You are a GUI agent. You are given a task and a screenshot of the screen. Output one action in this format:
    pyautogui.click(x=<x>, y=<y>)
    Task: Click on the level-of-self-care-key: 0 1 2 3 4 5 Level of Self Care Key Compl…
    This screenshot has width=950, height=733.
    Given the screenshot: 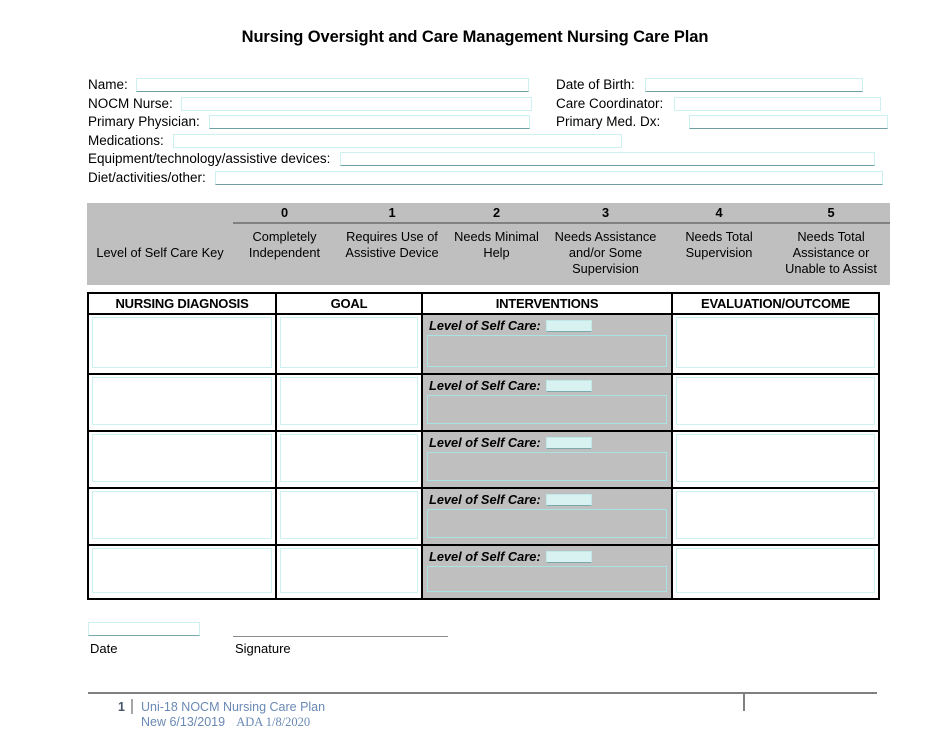 What is the action you would take?
    pyautogui.click(x=488, y=244)
    